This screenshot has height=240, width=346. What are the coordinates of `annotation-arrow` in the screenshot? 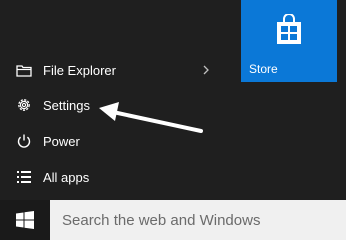 It's located at (151, 117).